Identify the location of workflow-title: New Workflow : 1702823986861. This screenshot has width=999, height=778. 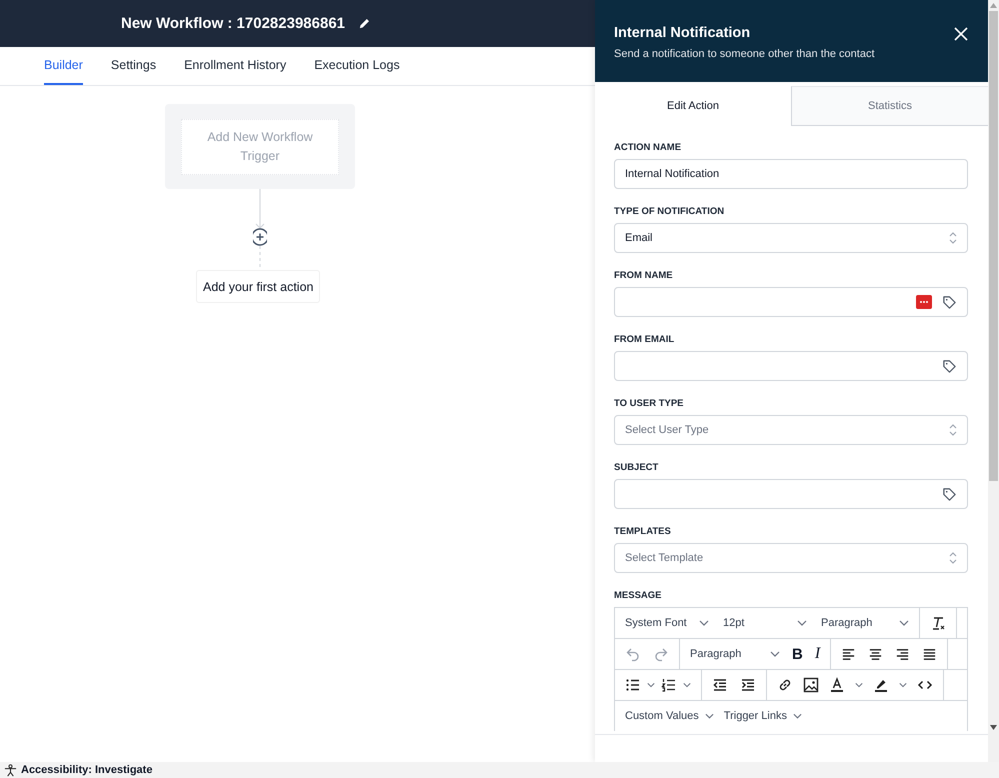
(233, 23).